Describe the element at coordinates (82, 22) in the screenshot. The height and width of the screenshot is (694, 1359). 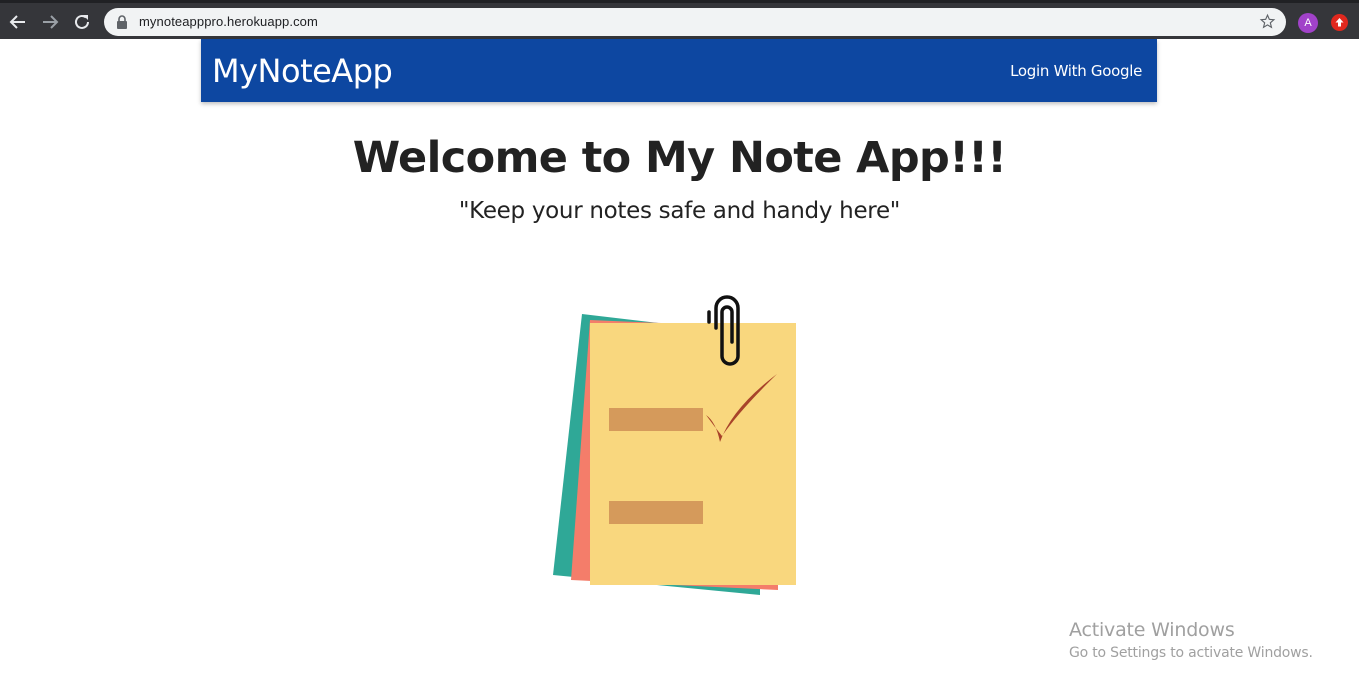
I see `reload-icon` at that location.